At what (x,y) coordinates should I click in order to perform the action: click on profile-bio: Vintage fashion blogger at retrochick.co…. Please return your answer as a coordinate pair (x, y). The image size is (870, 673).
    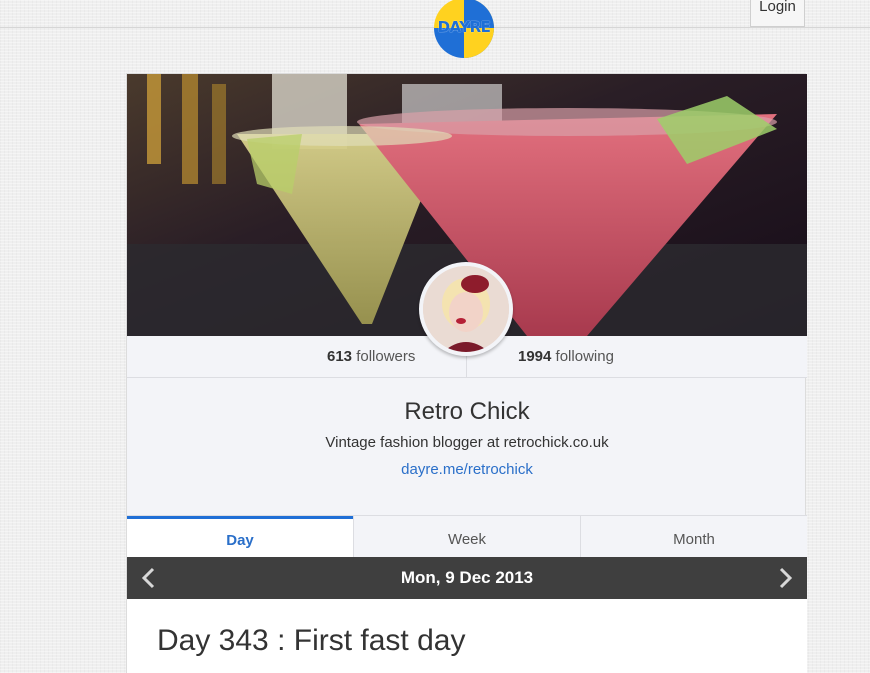
    Looking at the image, I should click on (467, 442).